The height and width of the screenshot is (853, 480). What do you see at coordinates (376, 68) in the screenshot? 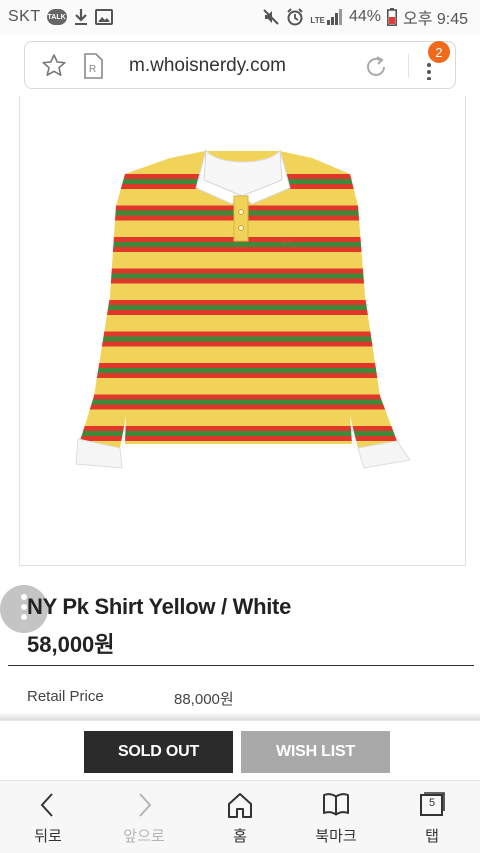
I see `reload-icon` at bounding box center [376, 68].